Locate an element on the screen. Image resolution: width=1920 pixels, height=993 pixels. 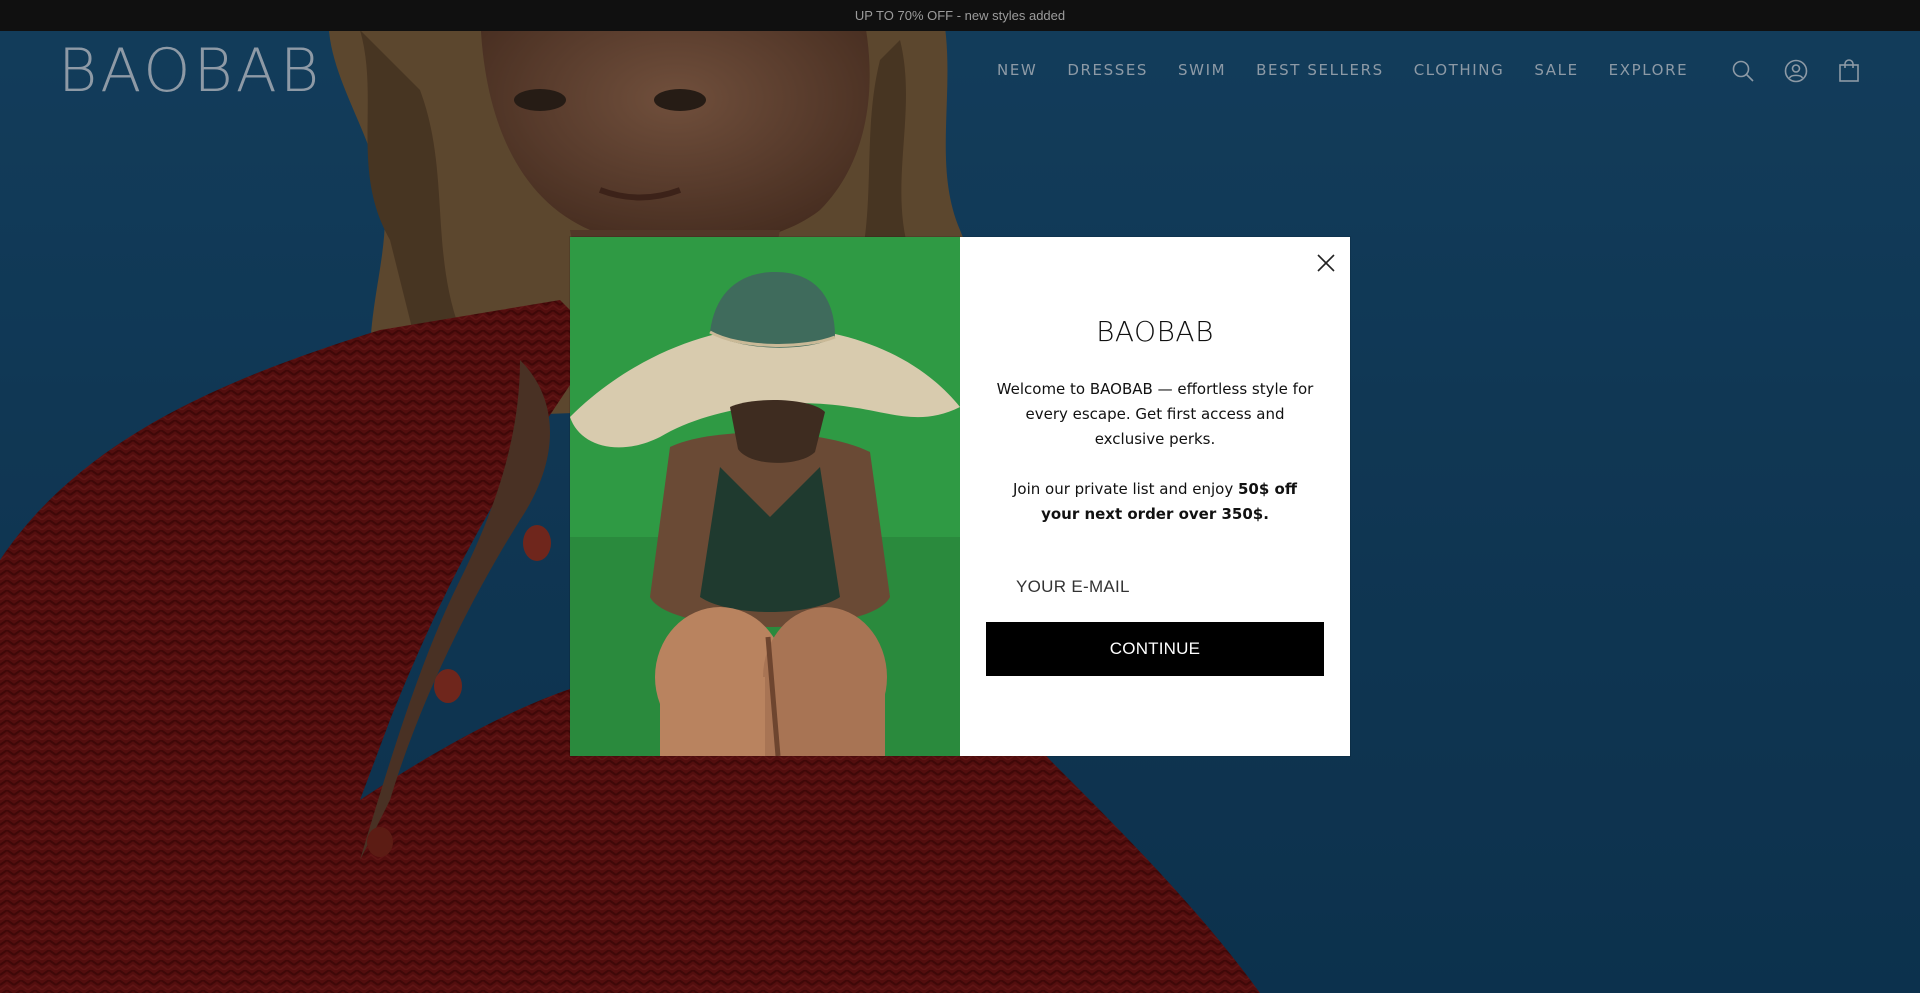
search-icon is located at coordinates (1743, 71).